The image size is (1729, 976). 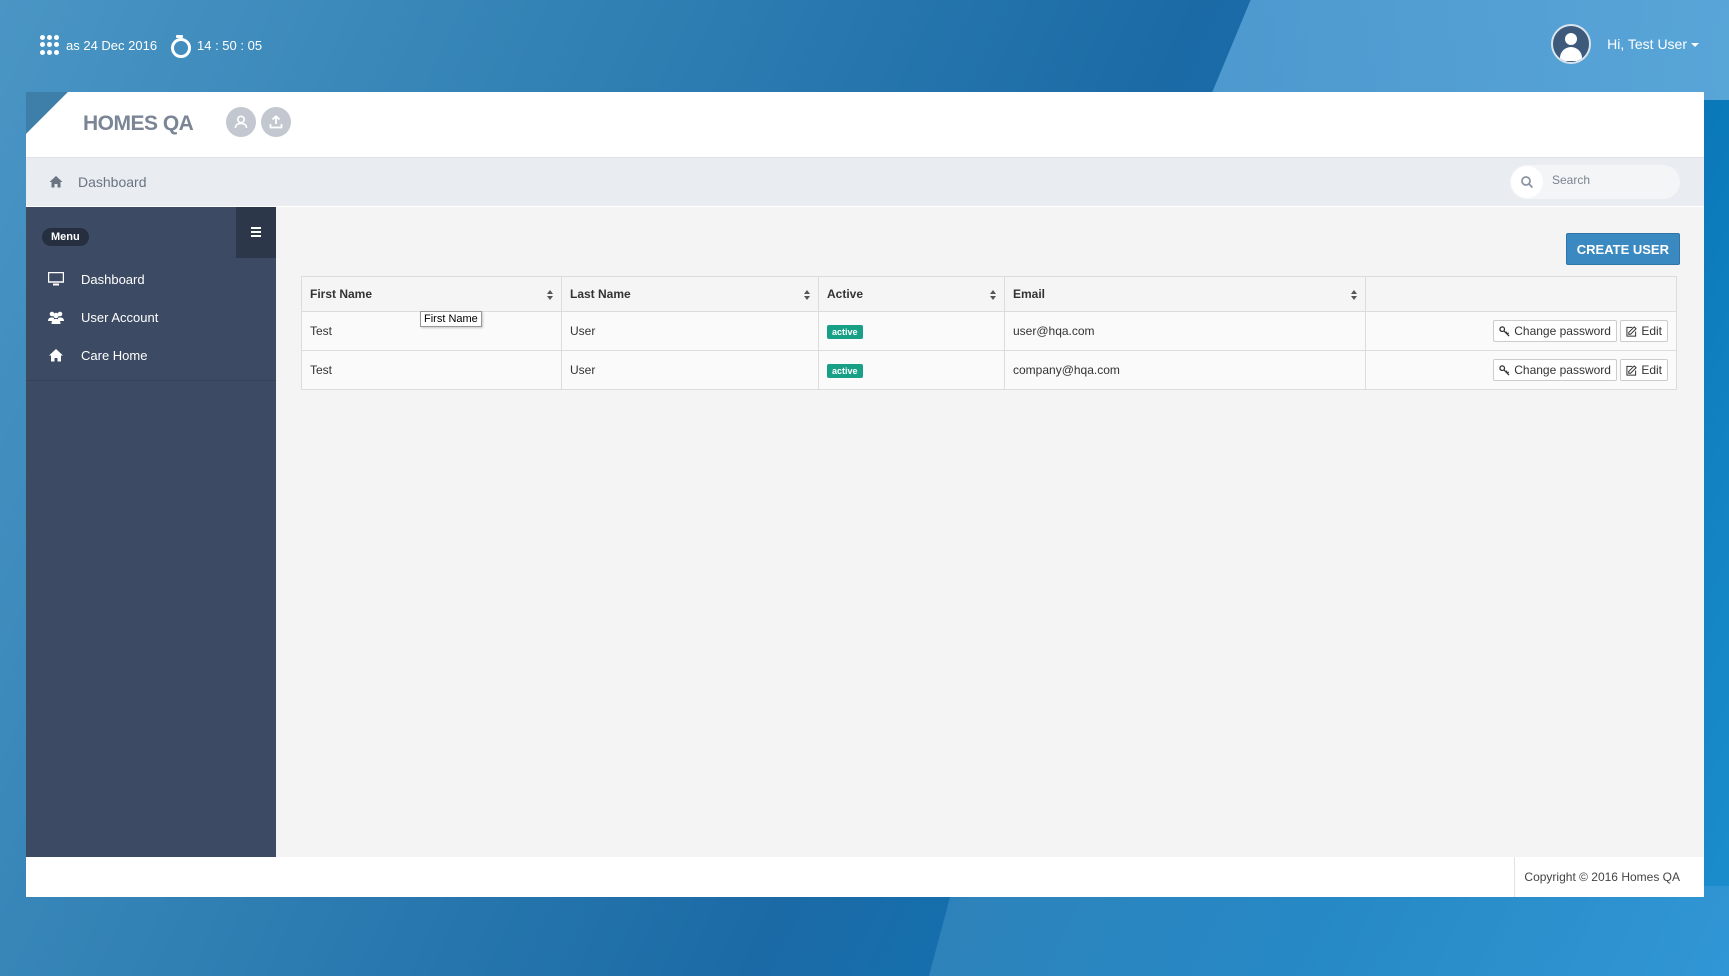 I want to click on sidebar-item-user-account: User Account, so click(x=151, y=317).